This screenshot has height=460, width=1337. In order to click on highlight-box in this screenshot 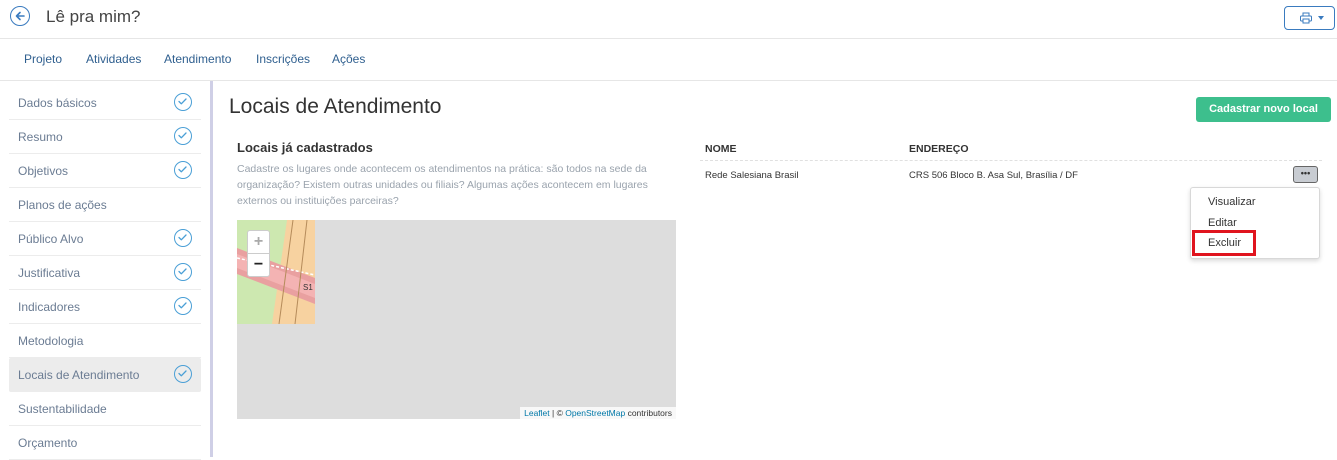, I will do `click(1224, 243)`.